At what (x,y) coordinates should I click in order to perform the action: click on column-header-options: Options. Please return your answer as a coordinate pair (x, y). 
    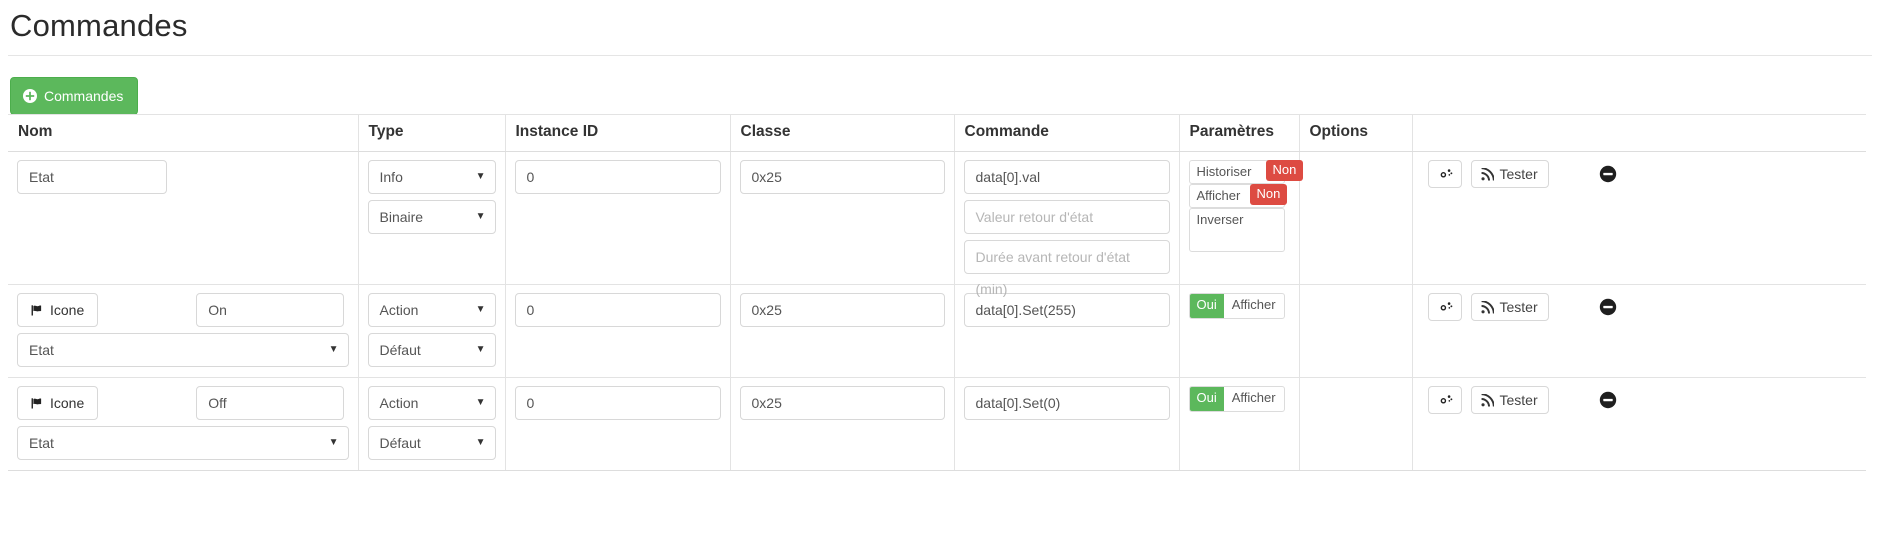
    Looking at the image, I should click on (1355, 133).